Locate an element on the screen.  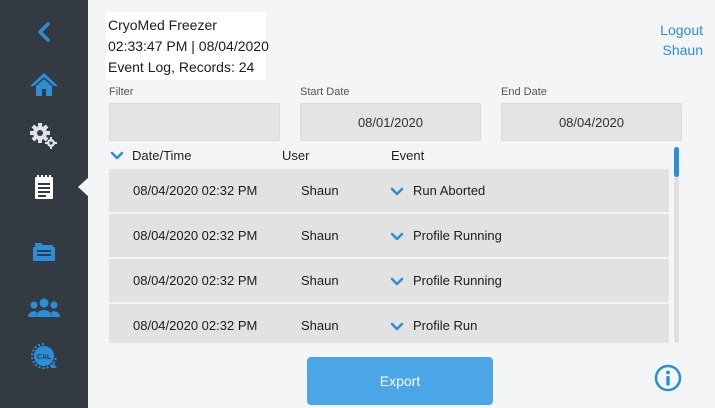
sort-chevron-down-icon is located at coordinates (117, 155).